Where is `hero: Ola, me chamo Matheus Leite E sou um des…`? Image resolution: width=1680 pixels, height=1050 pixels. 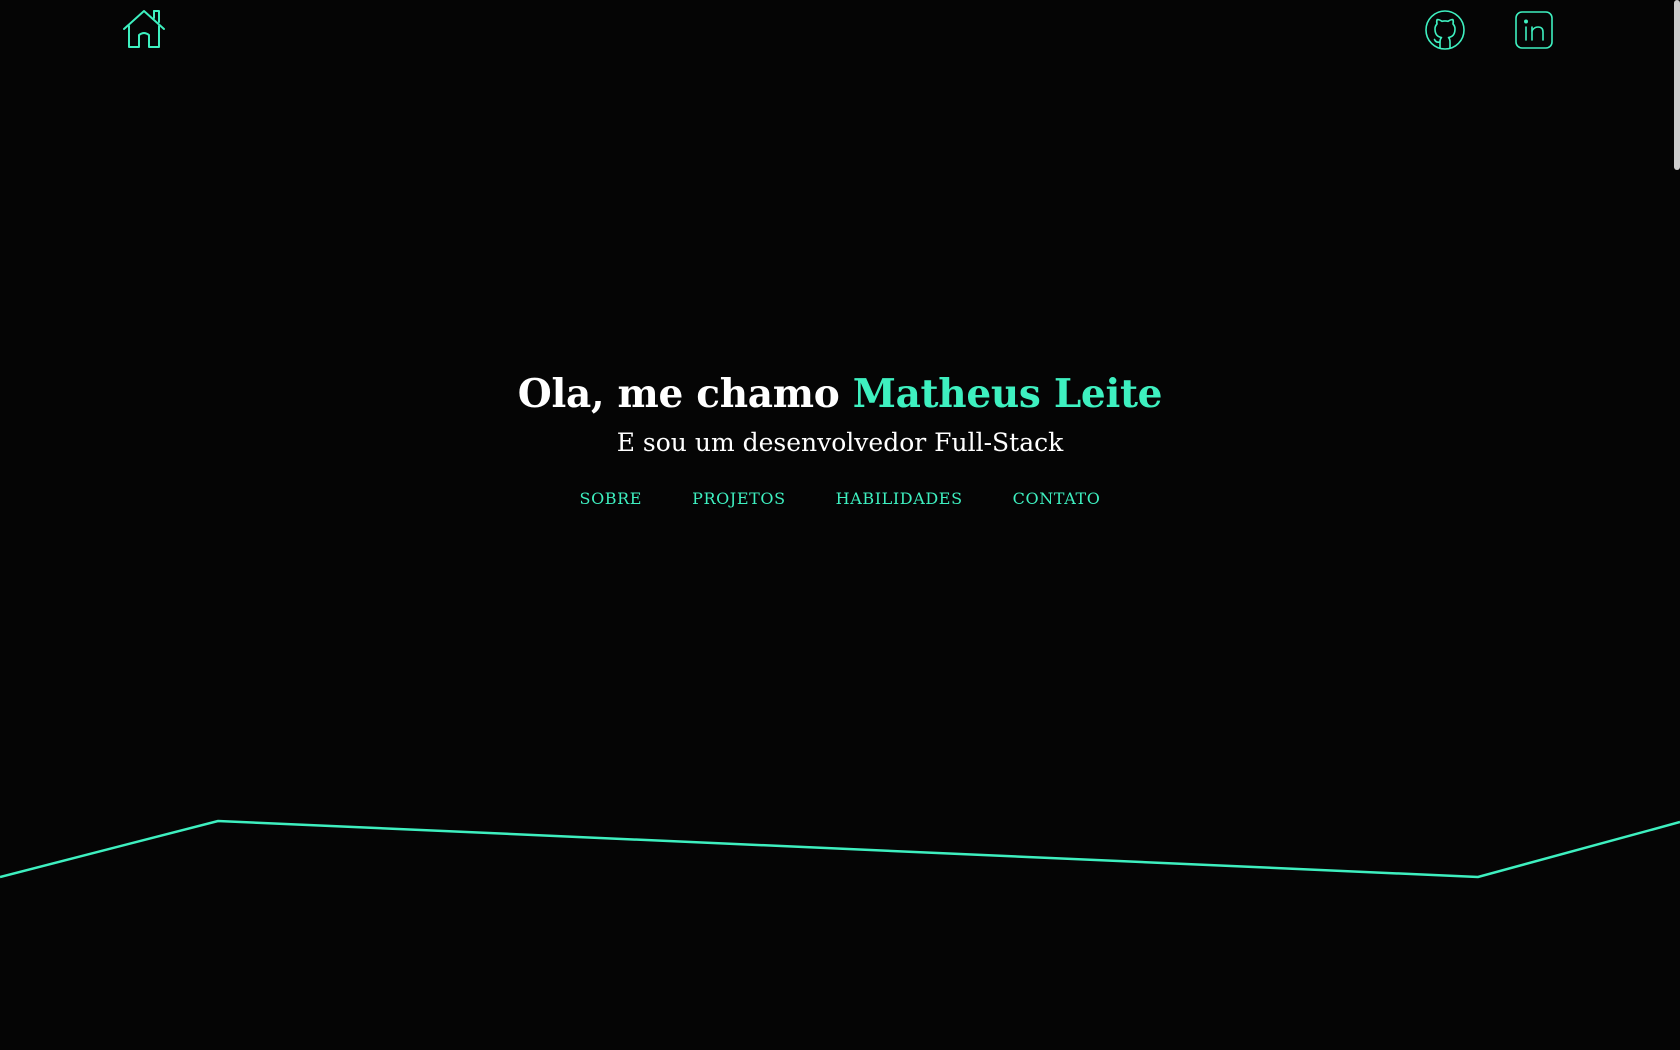
hero: Ola, me chamo Matheus Leite E sou um des… is located at coordinates (840, 435).